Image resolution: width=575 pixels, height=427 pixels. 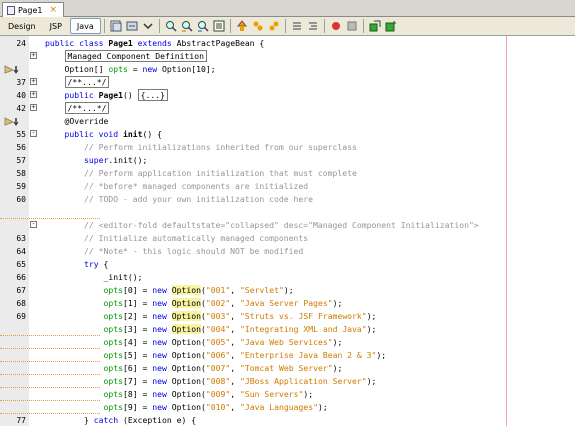 I want to click on code-text: @Override, so click(x=76, y=121).